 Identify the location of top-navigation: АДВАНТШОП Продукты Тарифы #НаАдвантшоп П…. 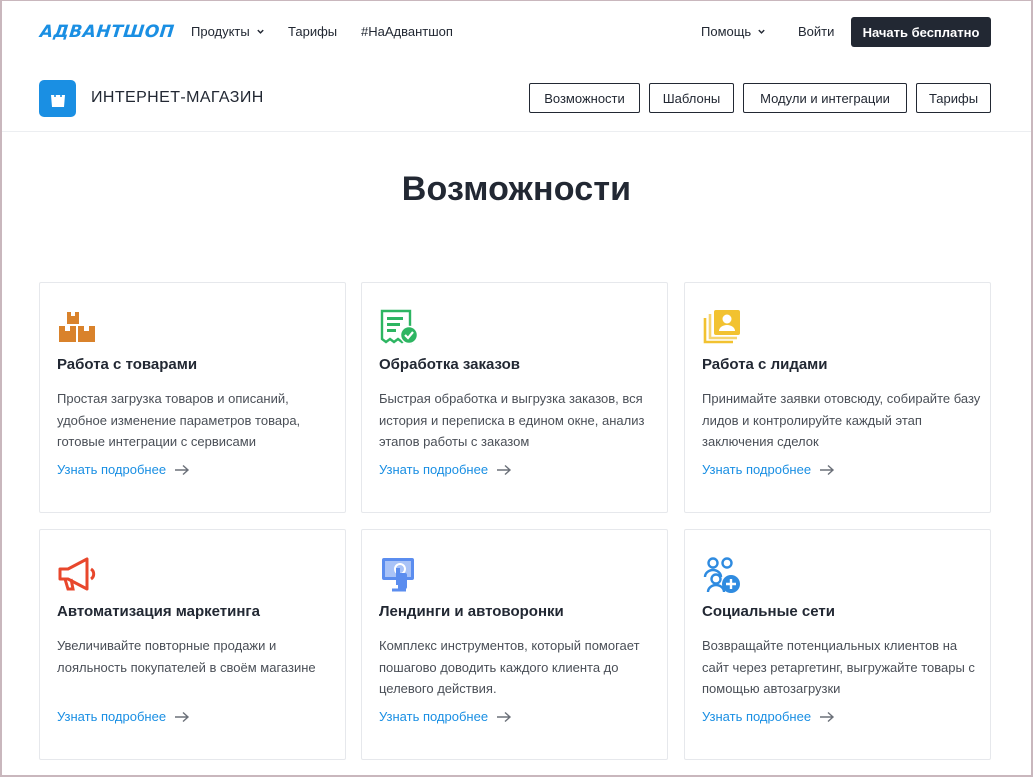
(516, 33).